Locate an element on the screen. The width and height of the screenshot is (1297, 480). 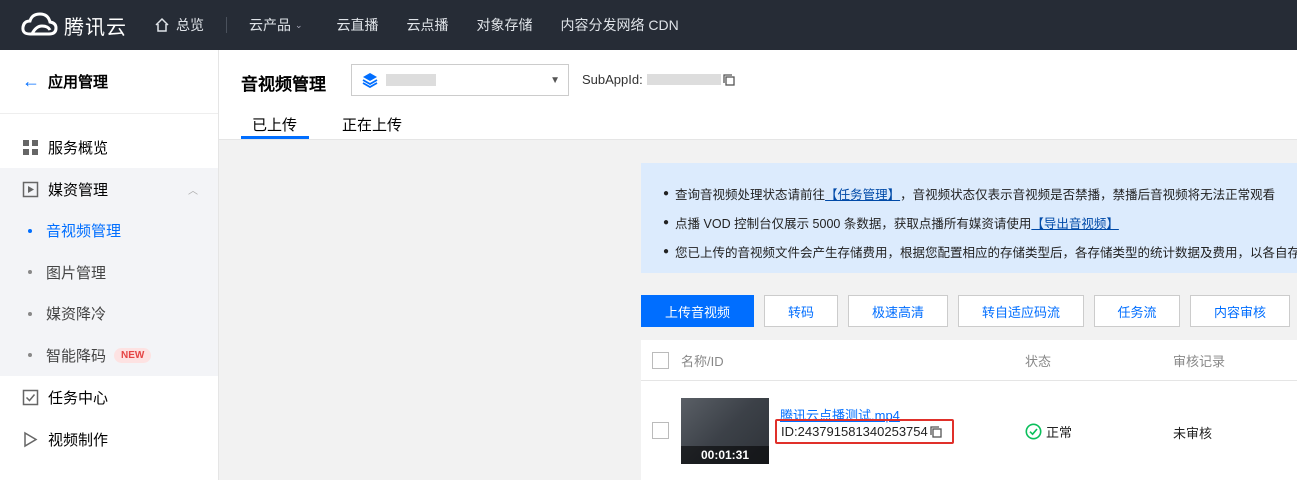
sidebar-subitem-label: 媒资降冷 is located at coordinates (76, 315).